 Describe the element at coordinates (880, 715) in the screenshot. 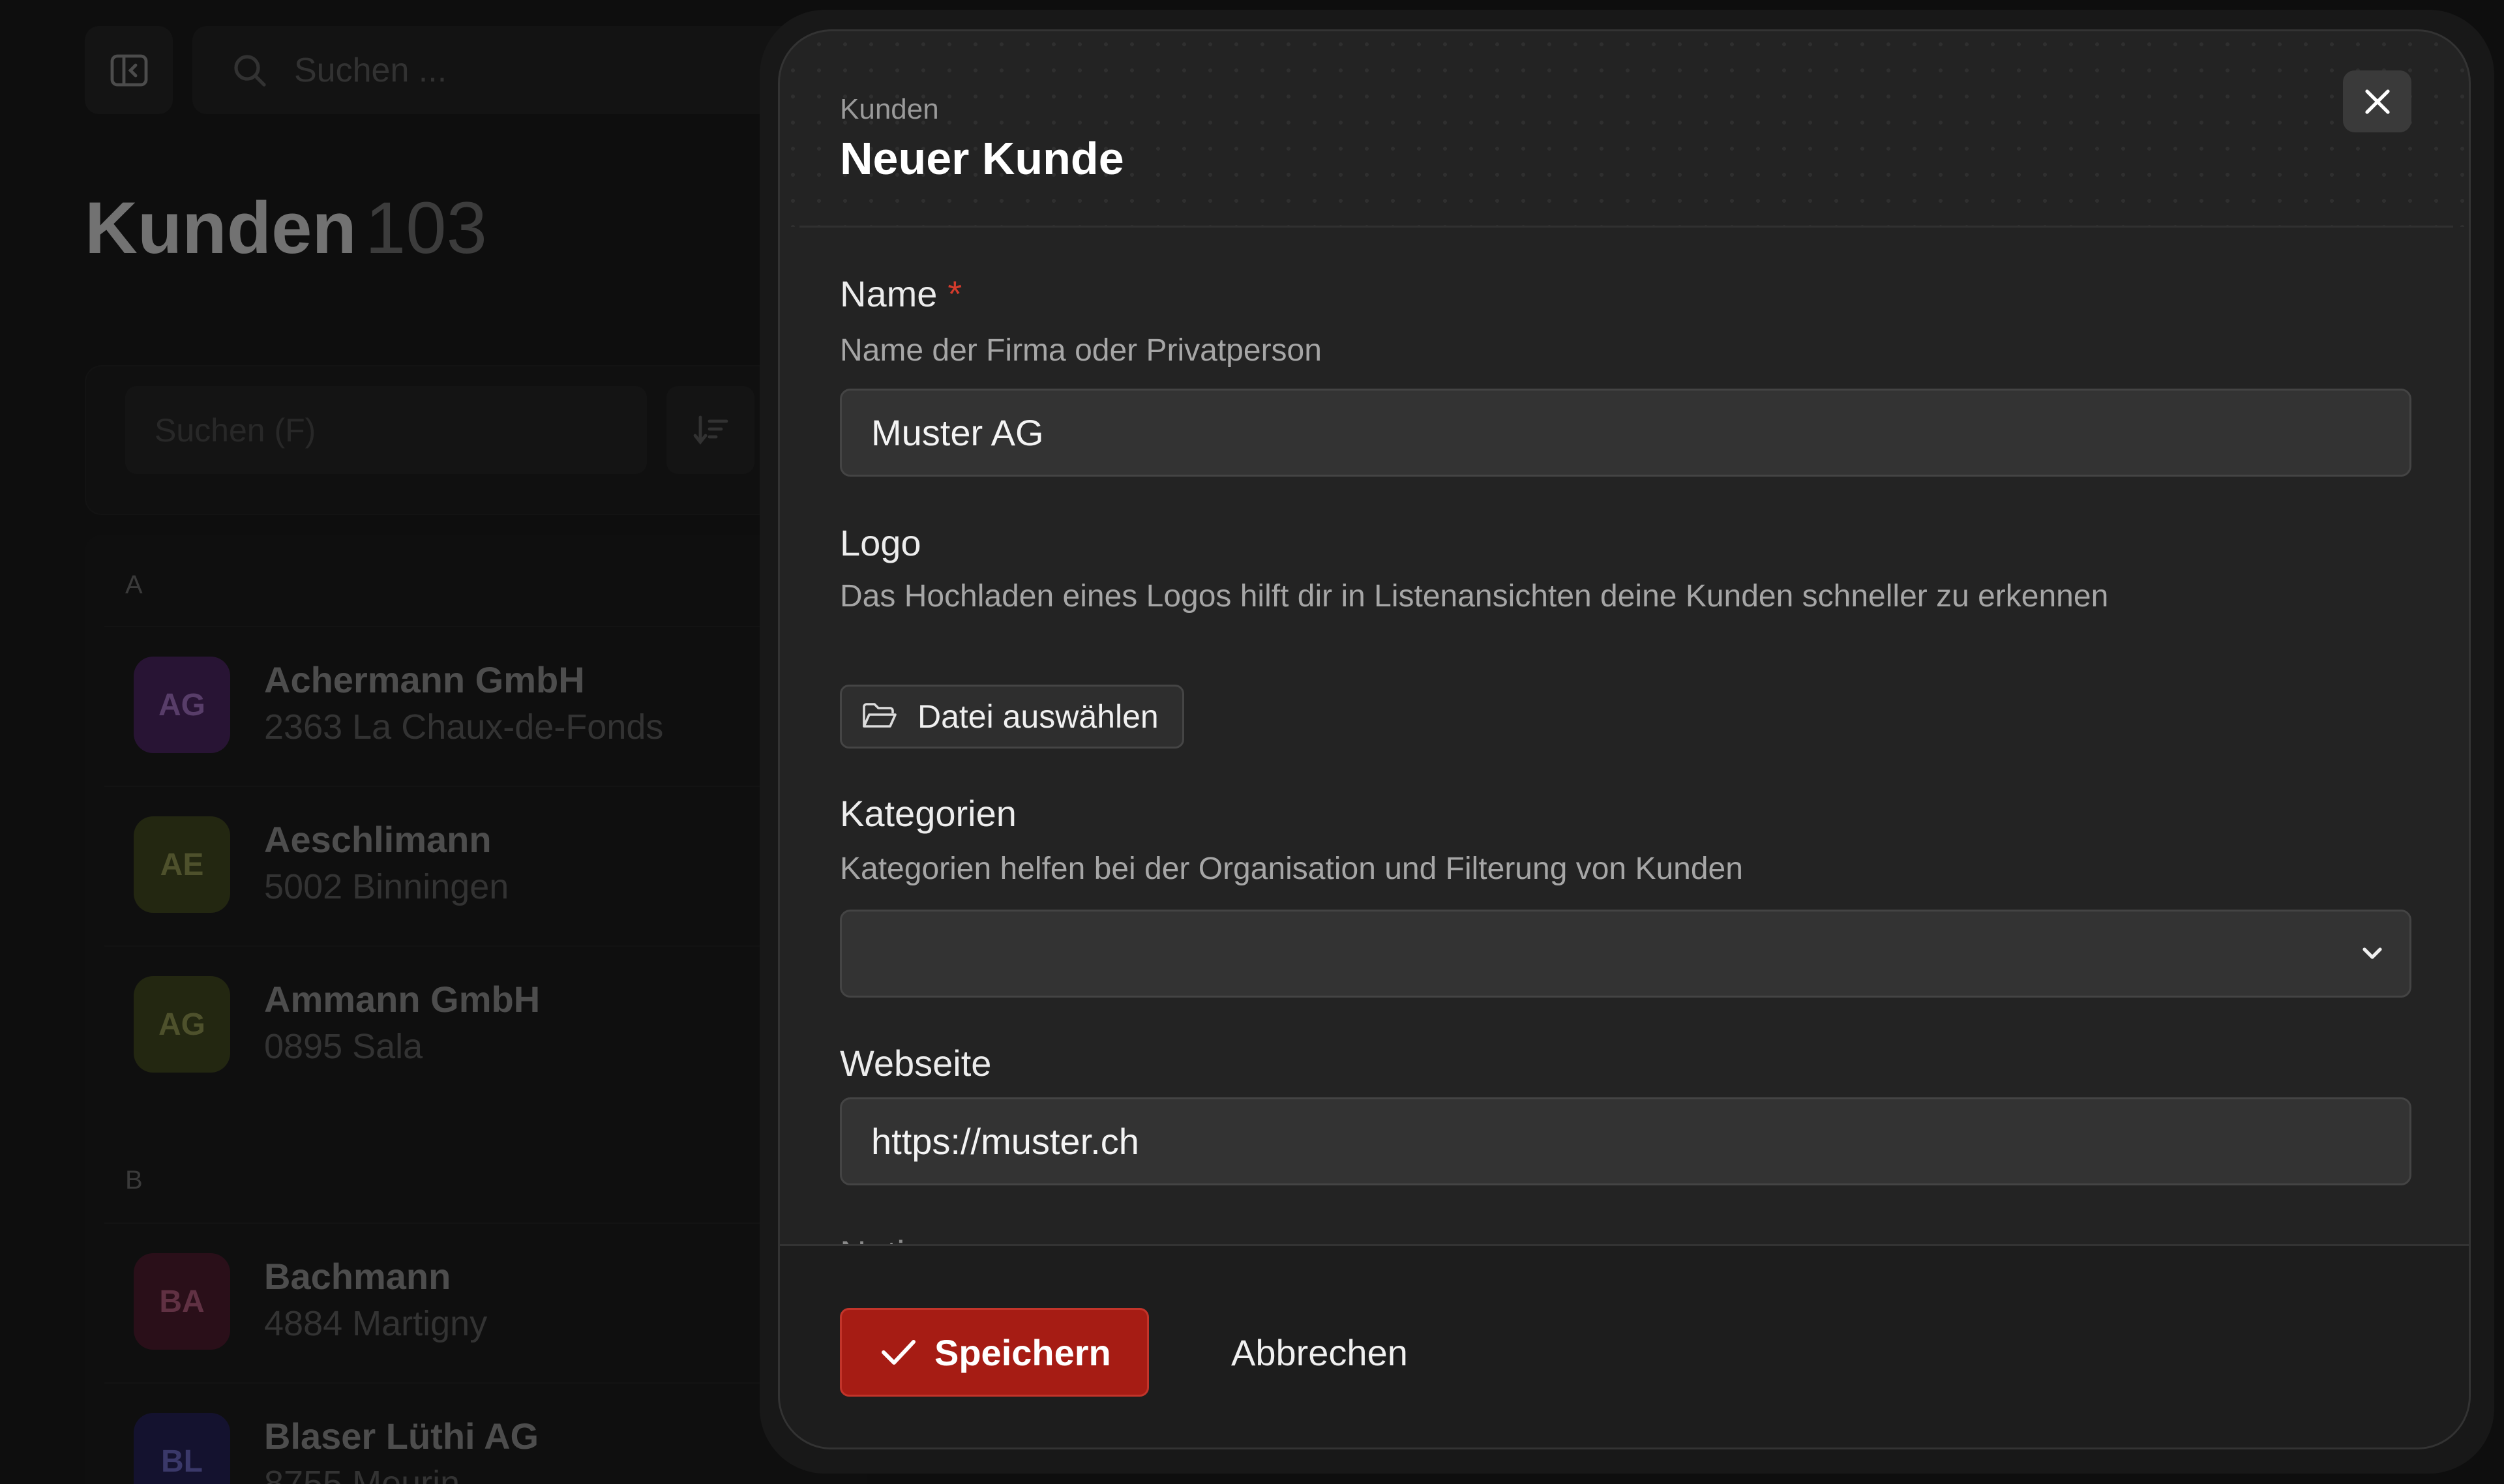

I see `folder-open-icon` at that location.